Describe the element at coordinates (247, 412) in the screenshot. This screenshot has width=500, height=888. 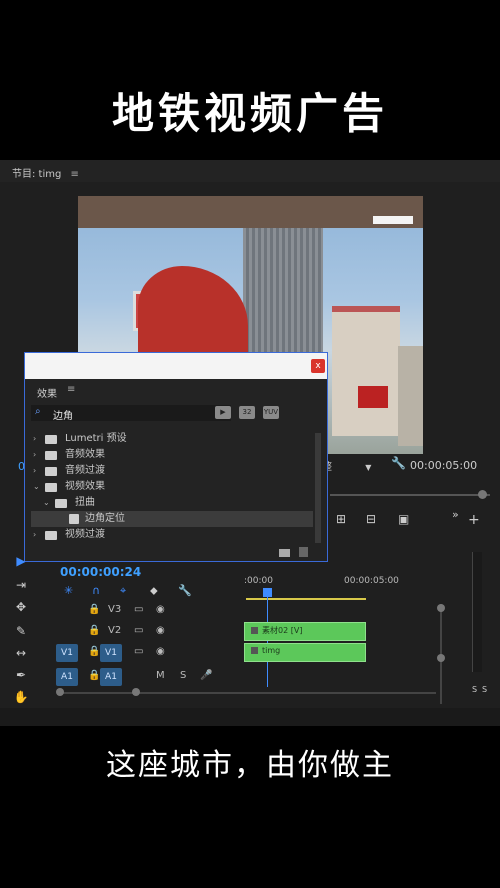
I see `32bit-effects-button: 32` at that location.